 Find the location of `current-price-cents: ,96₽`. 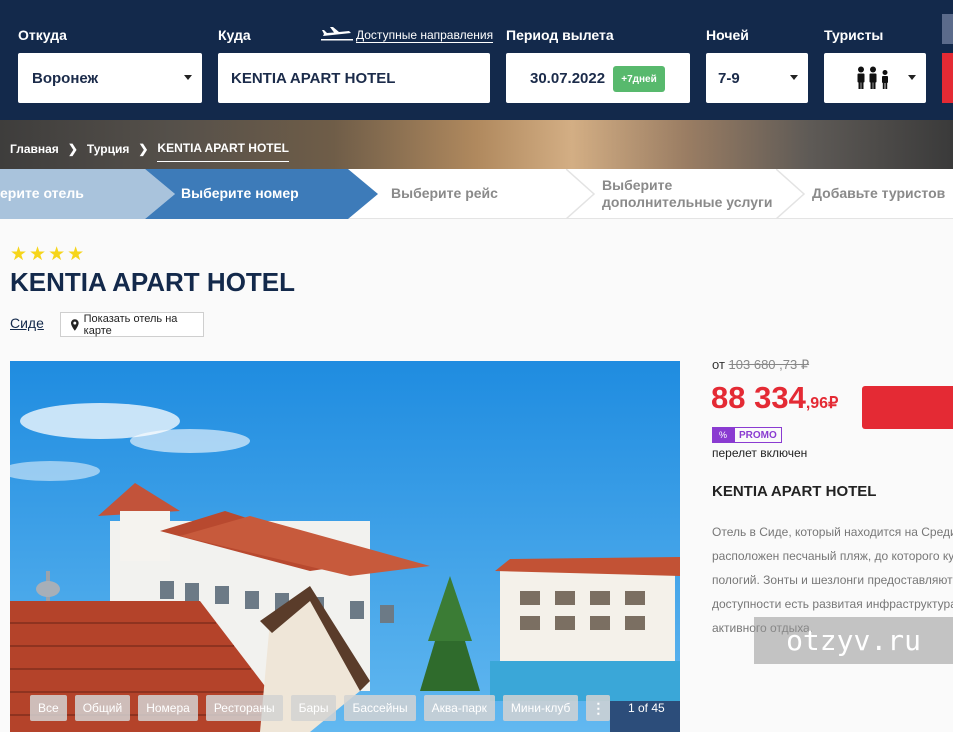

current-price-cents: ,96₽ is located at coordinates (822, 403).